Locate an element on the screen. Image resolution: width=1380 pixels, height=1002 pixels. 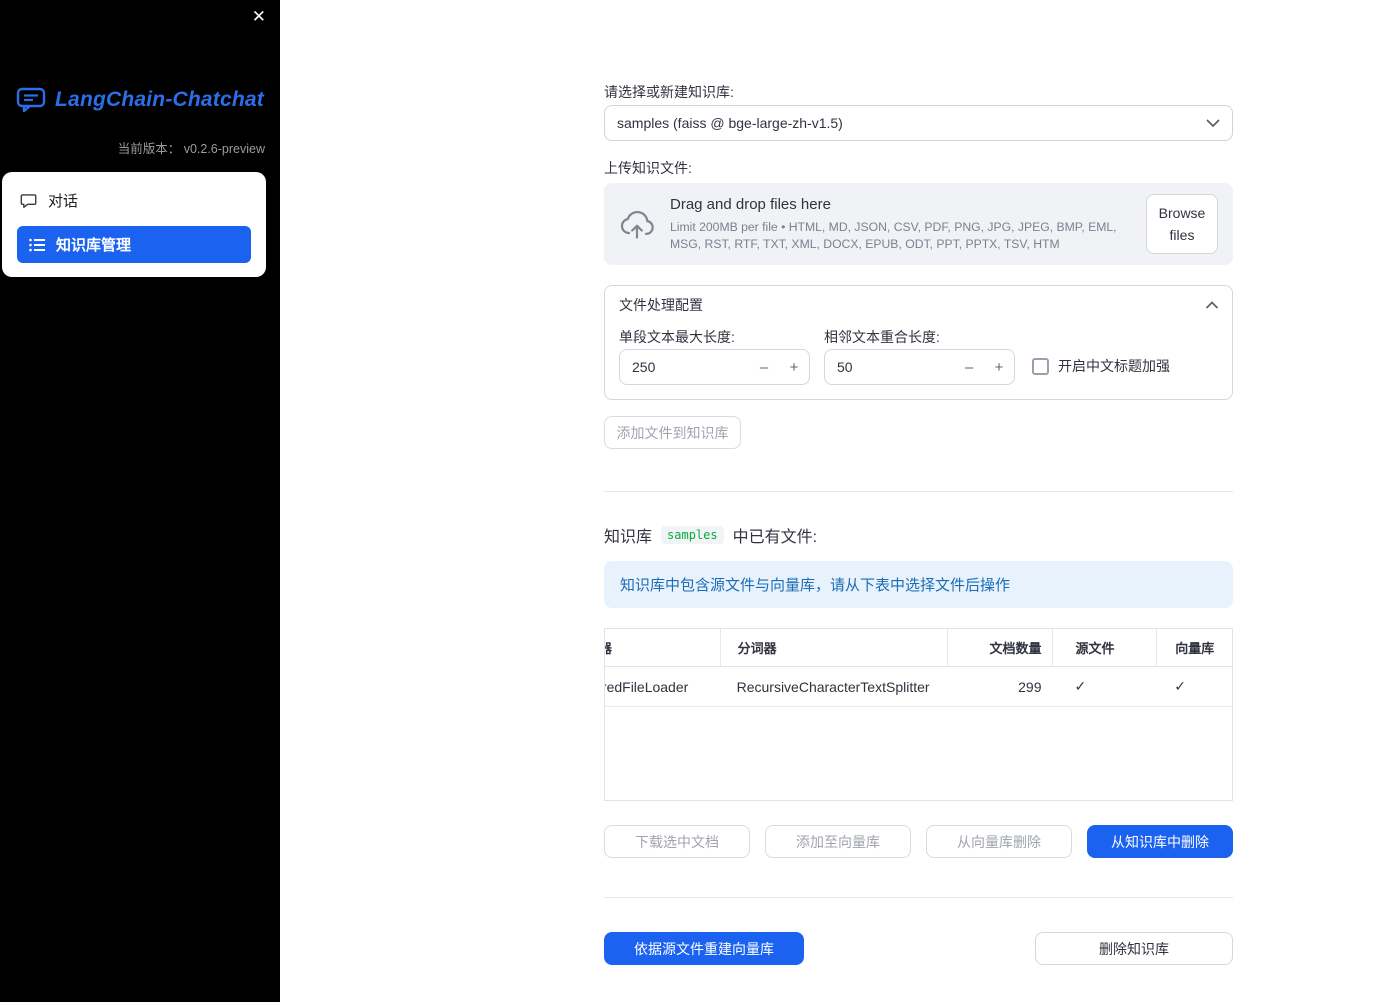
app-logo: LangChain-Chatchat is located at coordinates (140, 100).